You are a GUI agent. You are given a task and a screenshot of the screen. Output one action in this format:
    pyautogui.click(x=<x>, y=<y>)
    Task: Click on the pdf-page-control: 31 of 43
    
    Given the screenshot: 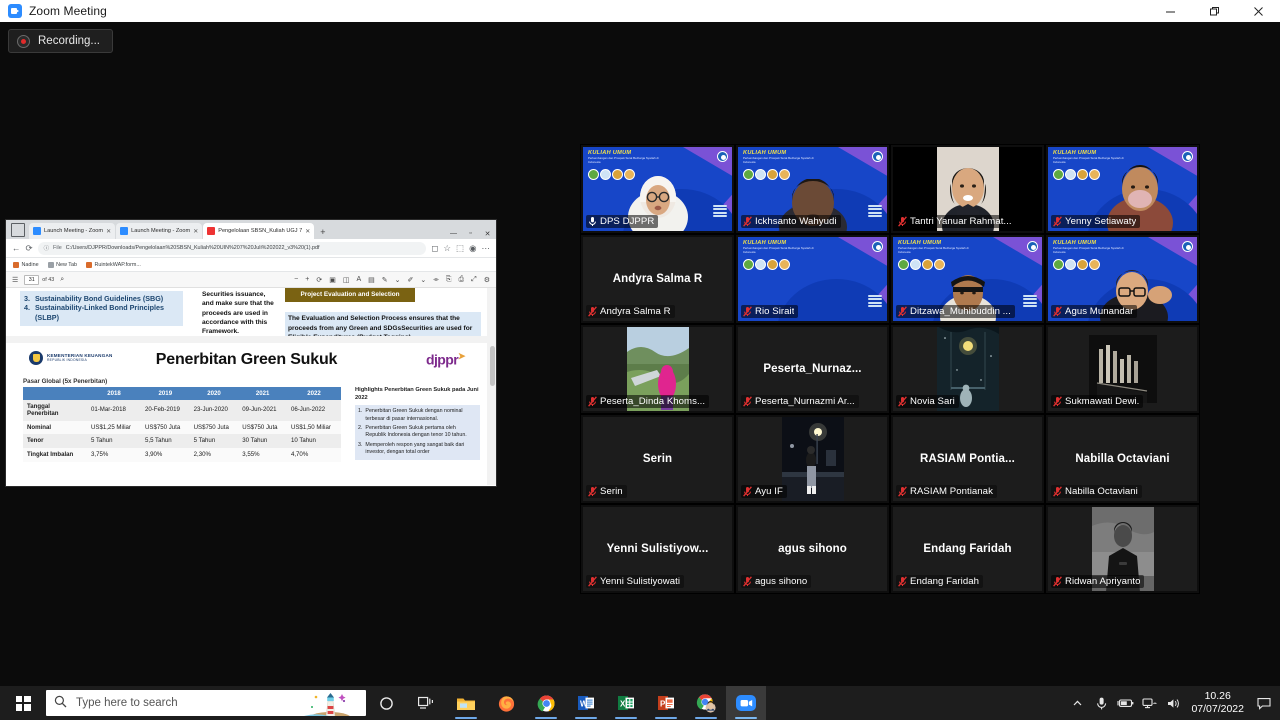 What is the action you would take?
    pyautogui.click(x=39, y=279)
    